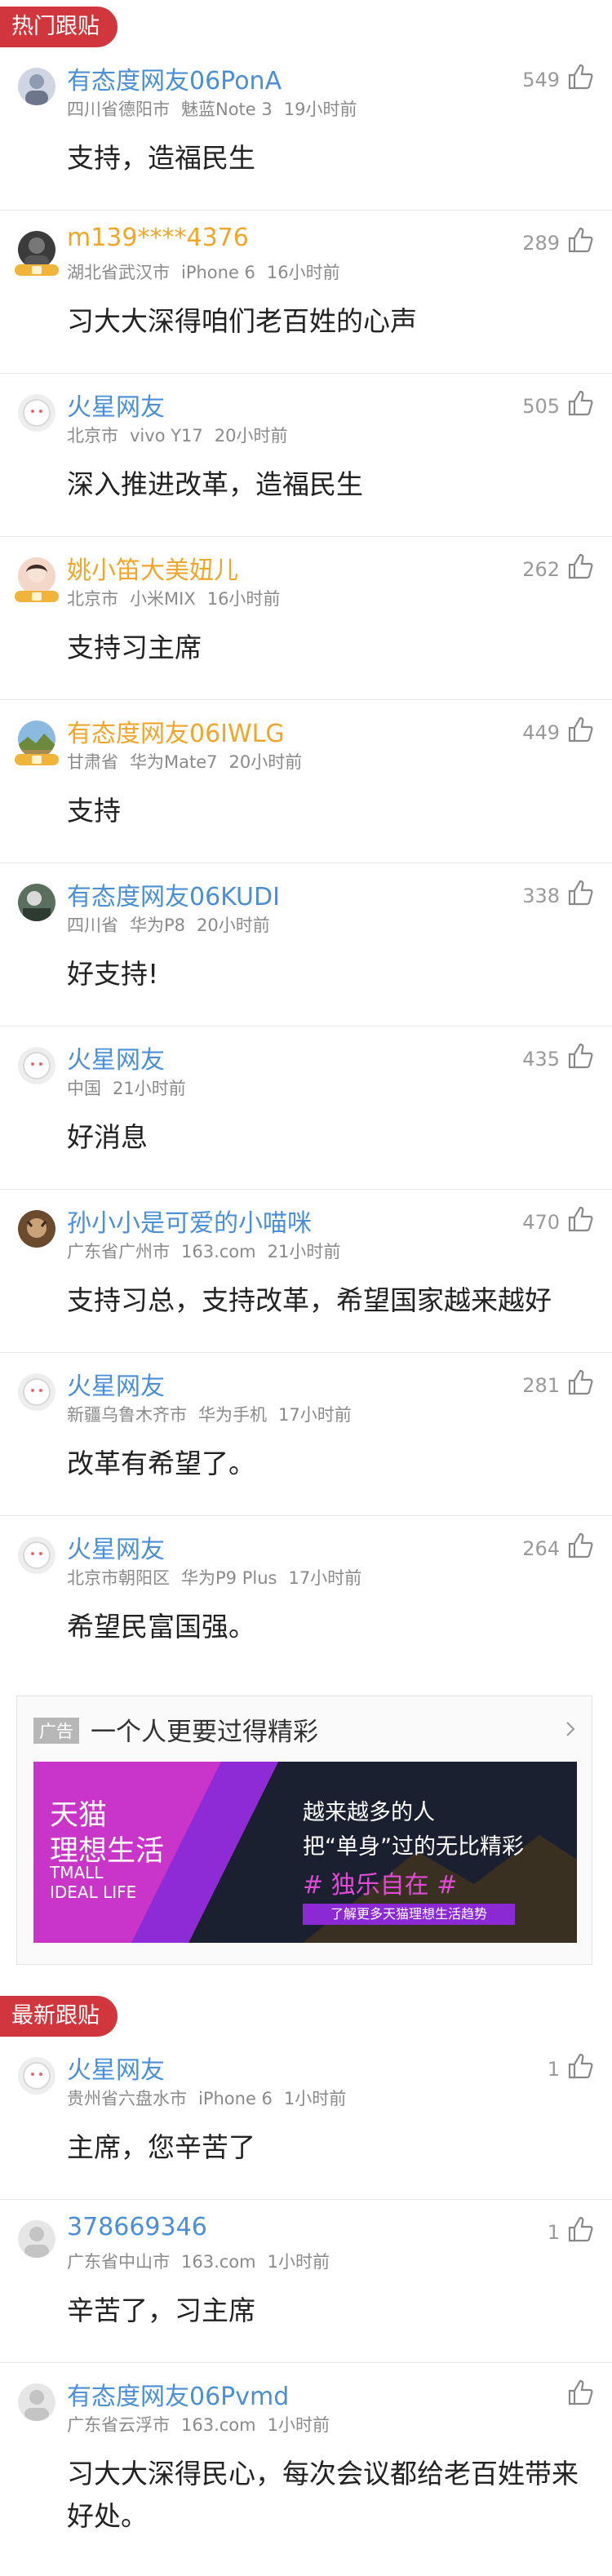  What do you see at coordinates (306, 781) in the screenshot?
I see `comment-item: 有态度网友06IWLG 甘肃省 华为Mate7 20小时前 449 支持` at bounding box center [306, 781].